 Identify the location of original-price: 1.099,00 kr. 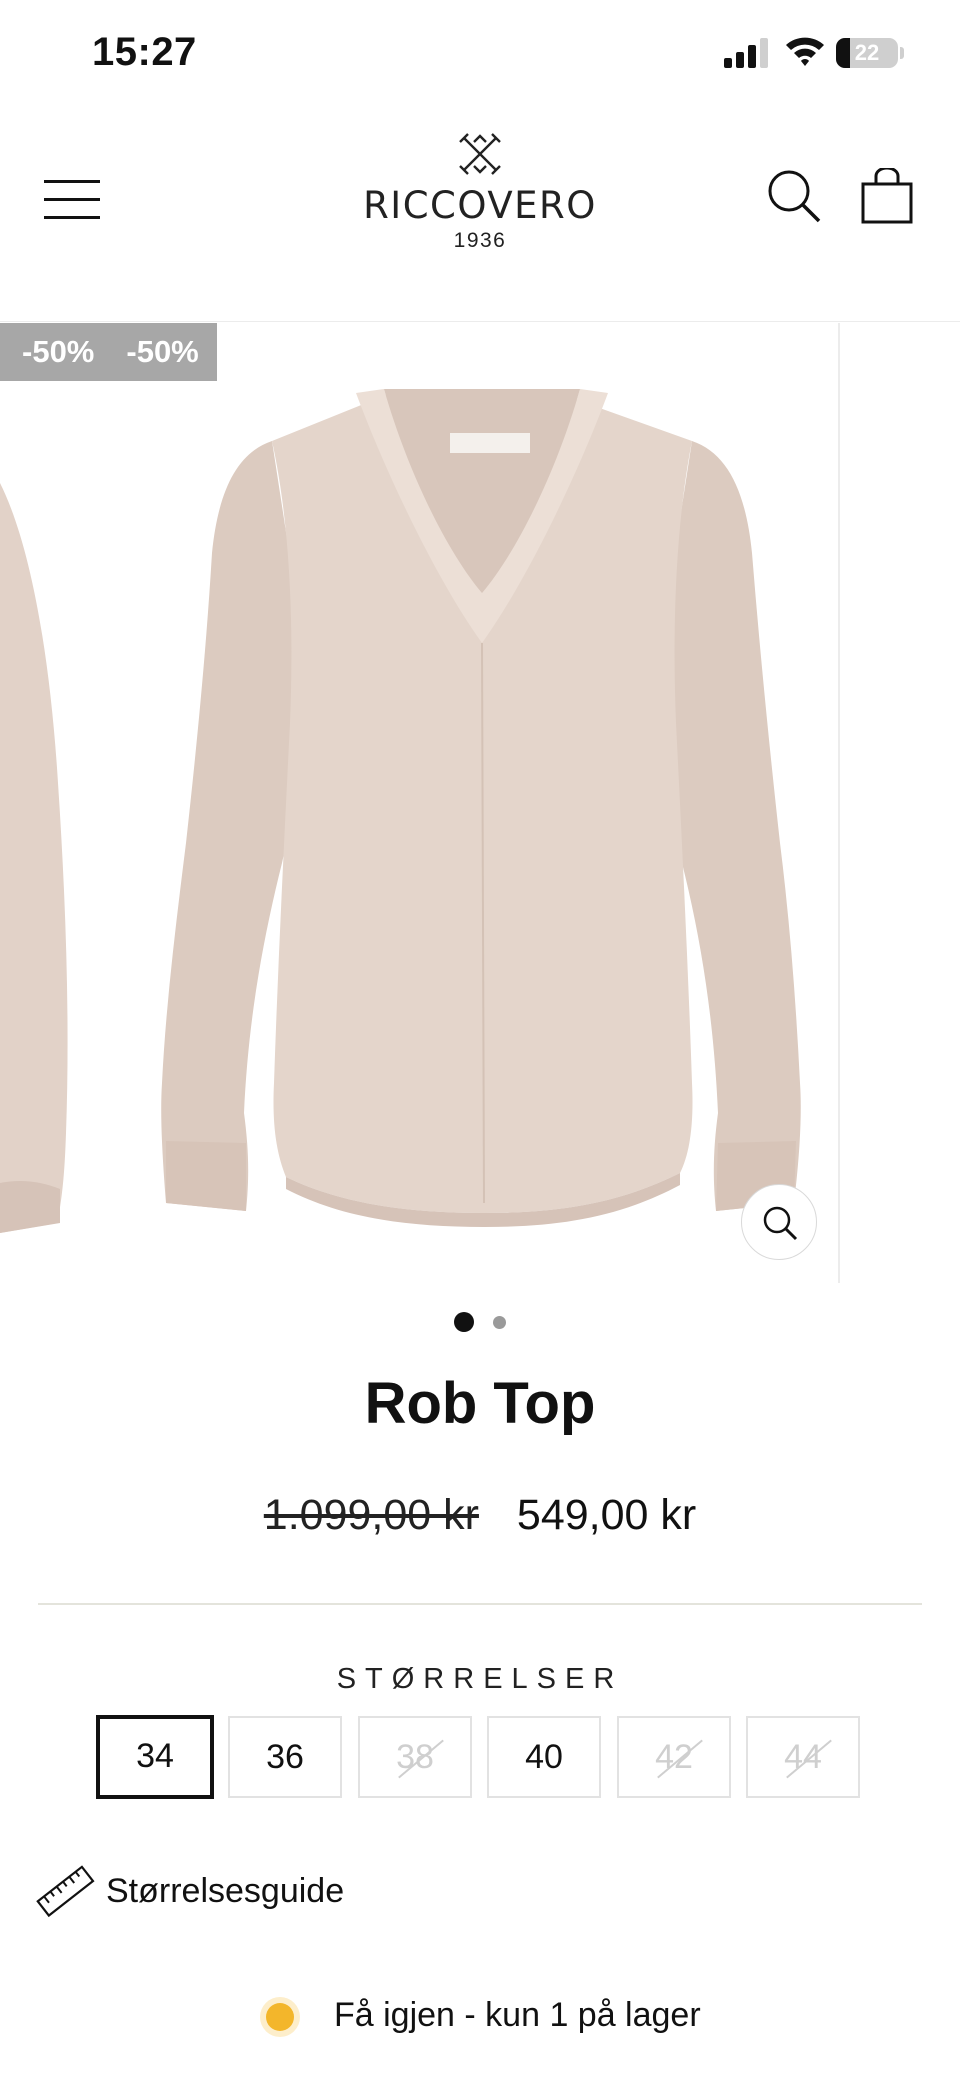
(371, 1515).